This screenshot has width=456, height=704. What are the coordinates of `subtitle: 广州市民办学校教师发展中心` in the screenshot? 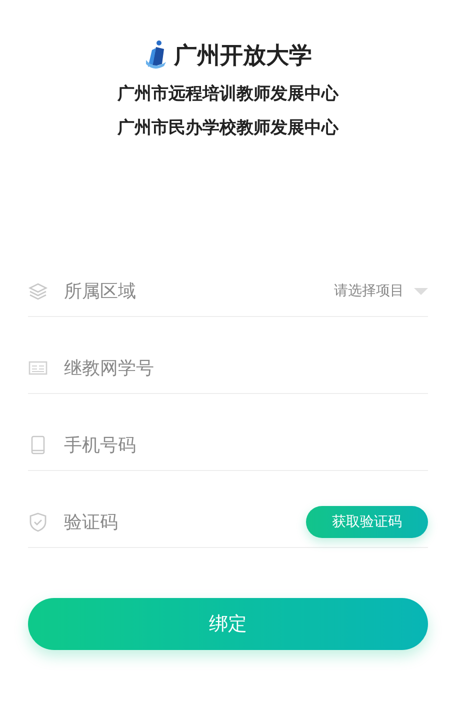 It's located at (228, 128).